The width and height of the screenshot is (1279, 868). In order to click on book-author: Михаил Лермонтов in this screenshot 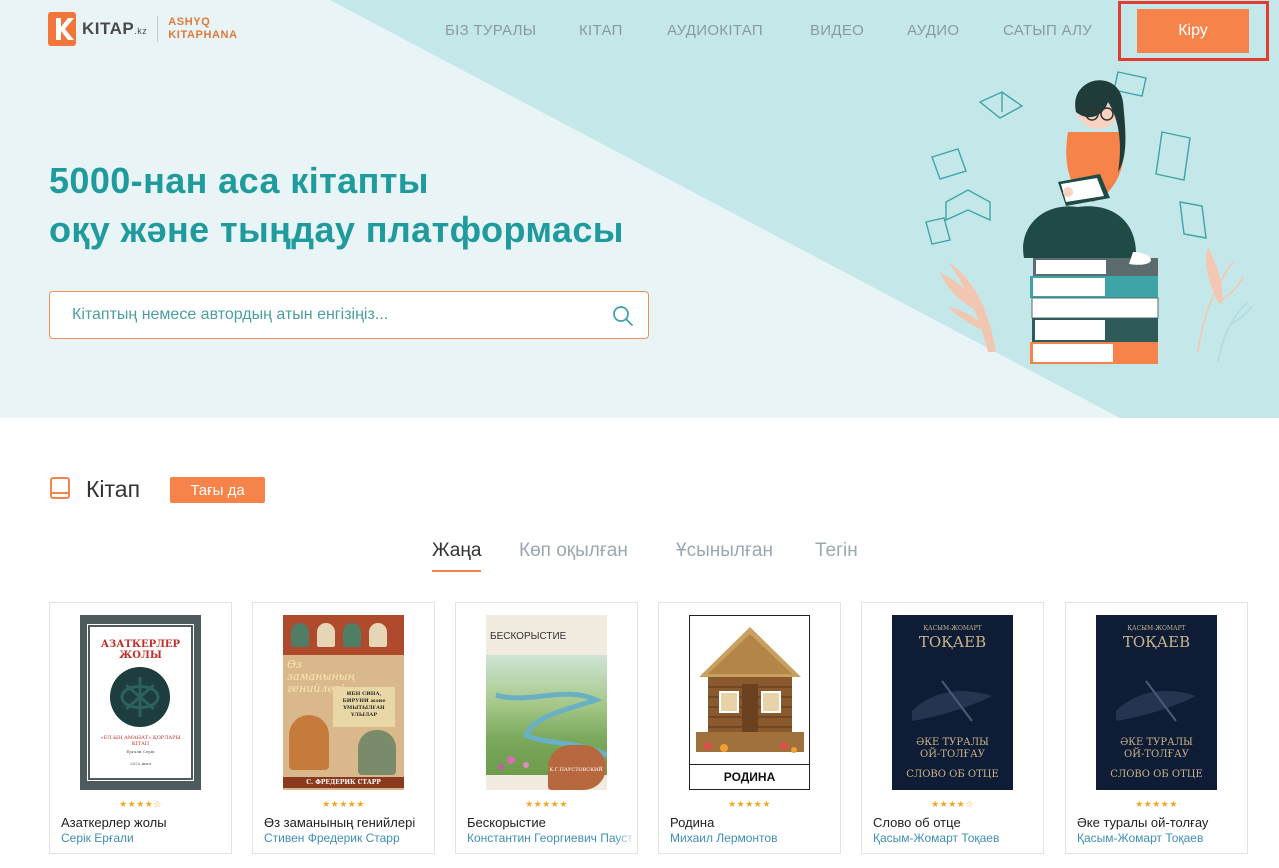, I will do `click(753, 838)`.